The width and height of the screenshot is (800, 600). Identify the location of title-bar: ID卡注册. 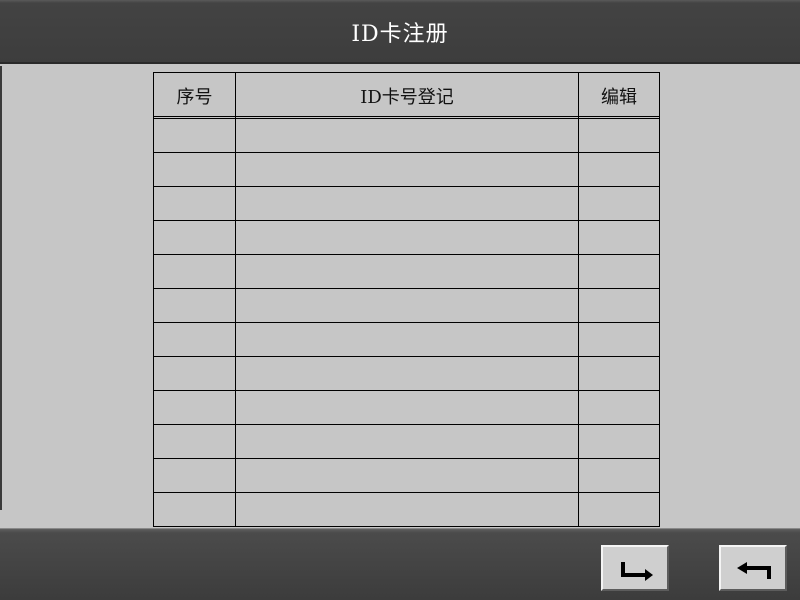
(400, 32).